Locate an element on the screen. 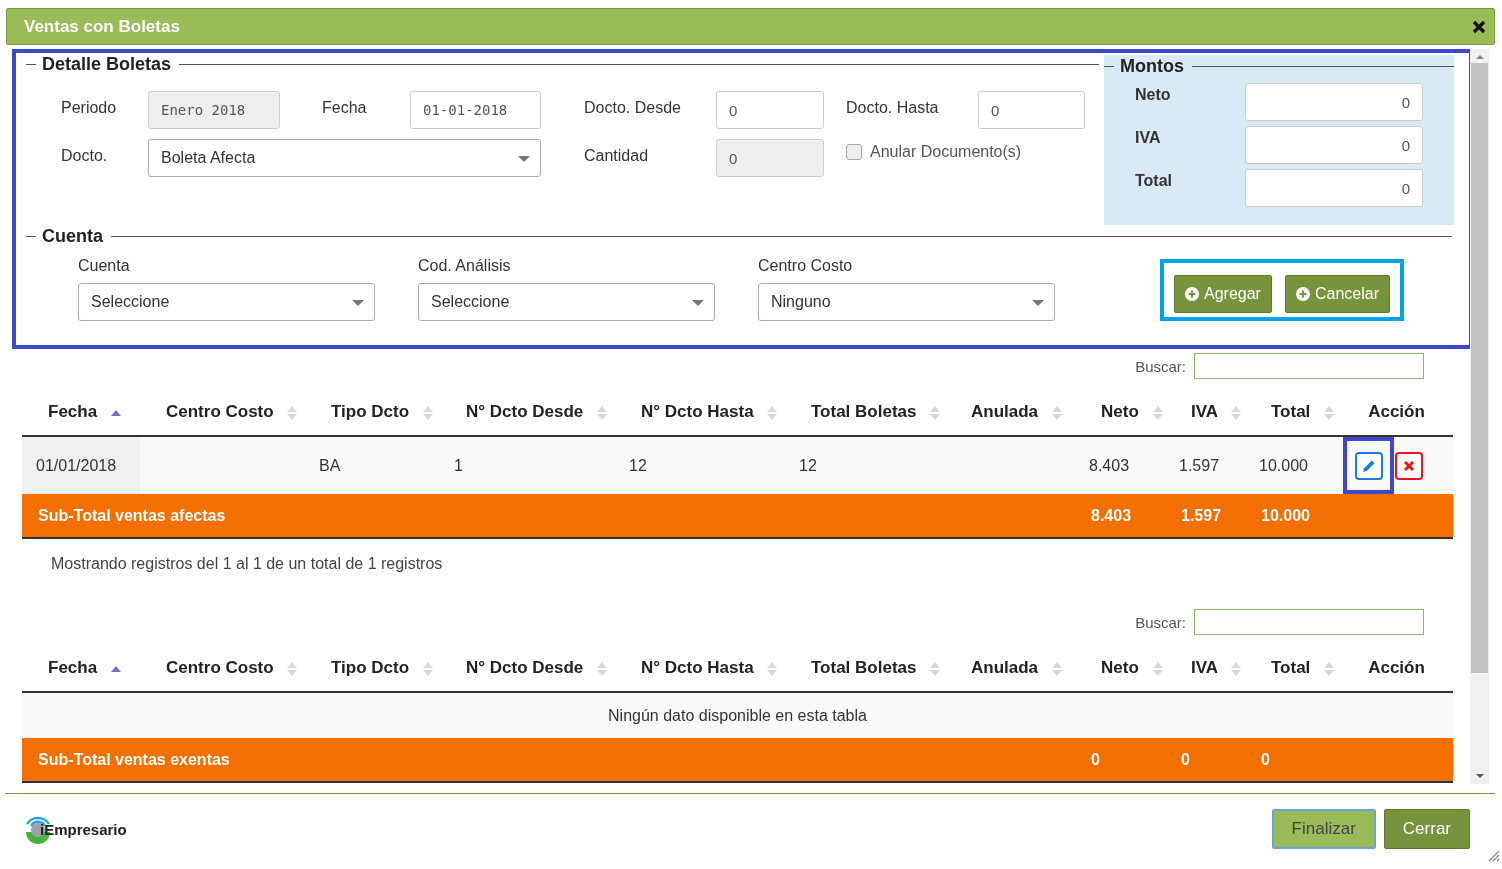 The height and width of the screenshot is (869, 1502). delete-button is located at coordinates (1409, 465).